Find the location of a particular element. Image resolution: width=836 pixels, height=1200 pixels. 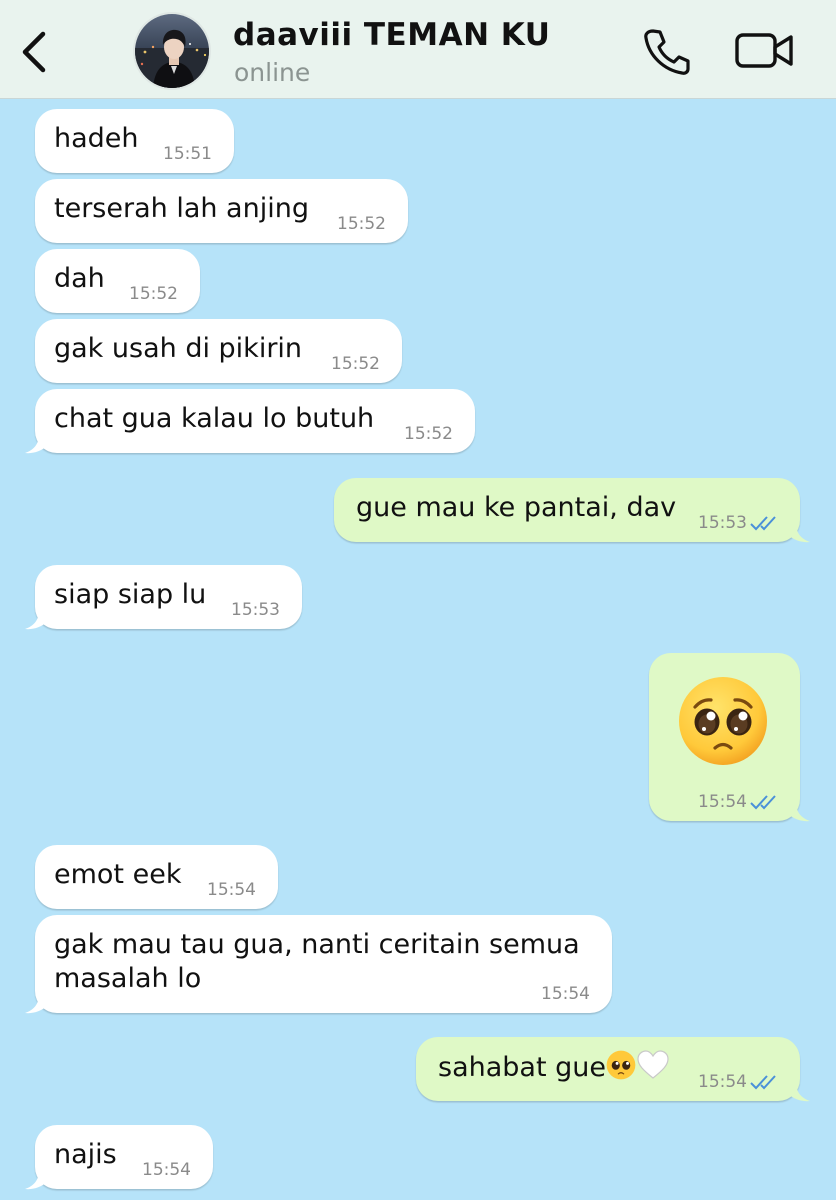

incoming-message: emot eek 15:54 is located at coordinates (156, 877).